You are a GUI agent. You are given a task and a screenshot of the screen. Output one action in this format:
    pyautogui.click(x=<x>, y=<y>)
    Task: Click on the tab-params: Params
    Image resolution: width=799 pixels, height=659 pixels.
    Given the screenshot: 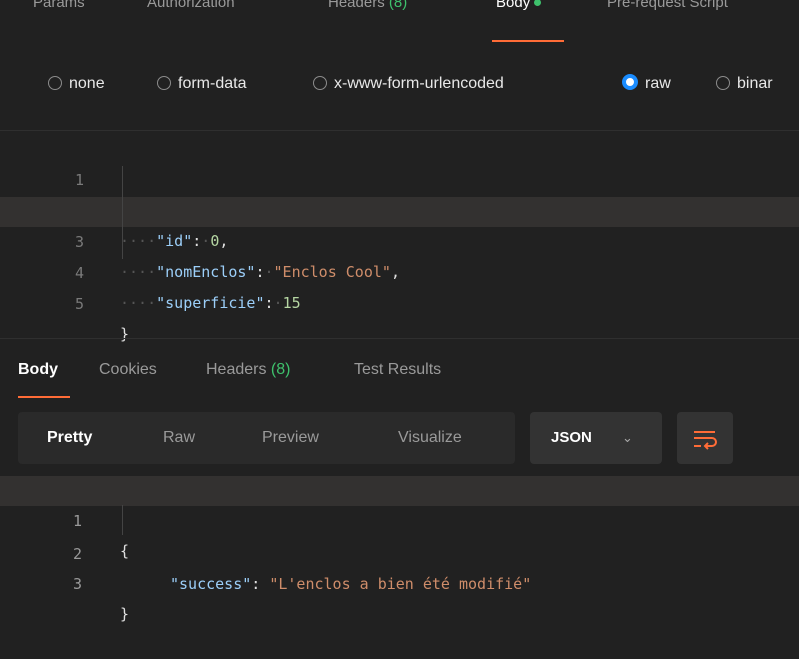 What is the action you would take?
    pyautogui.click(x=59, y=9)
    